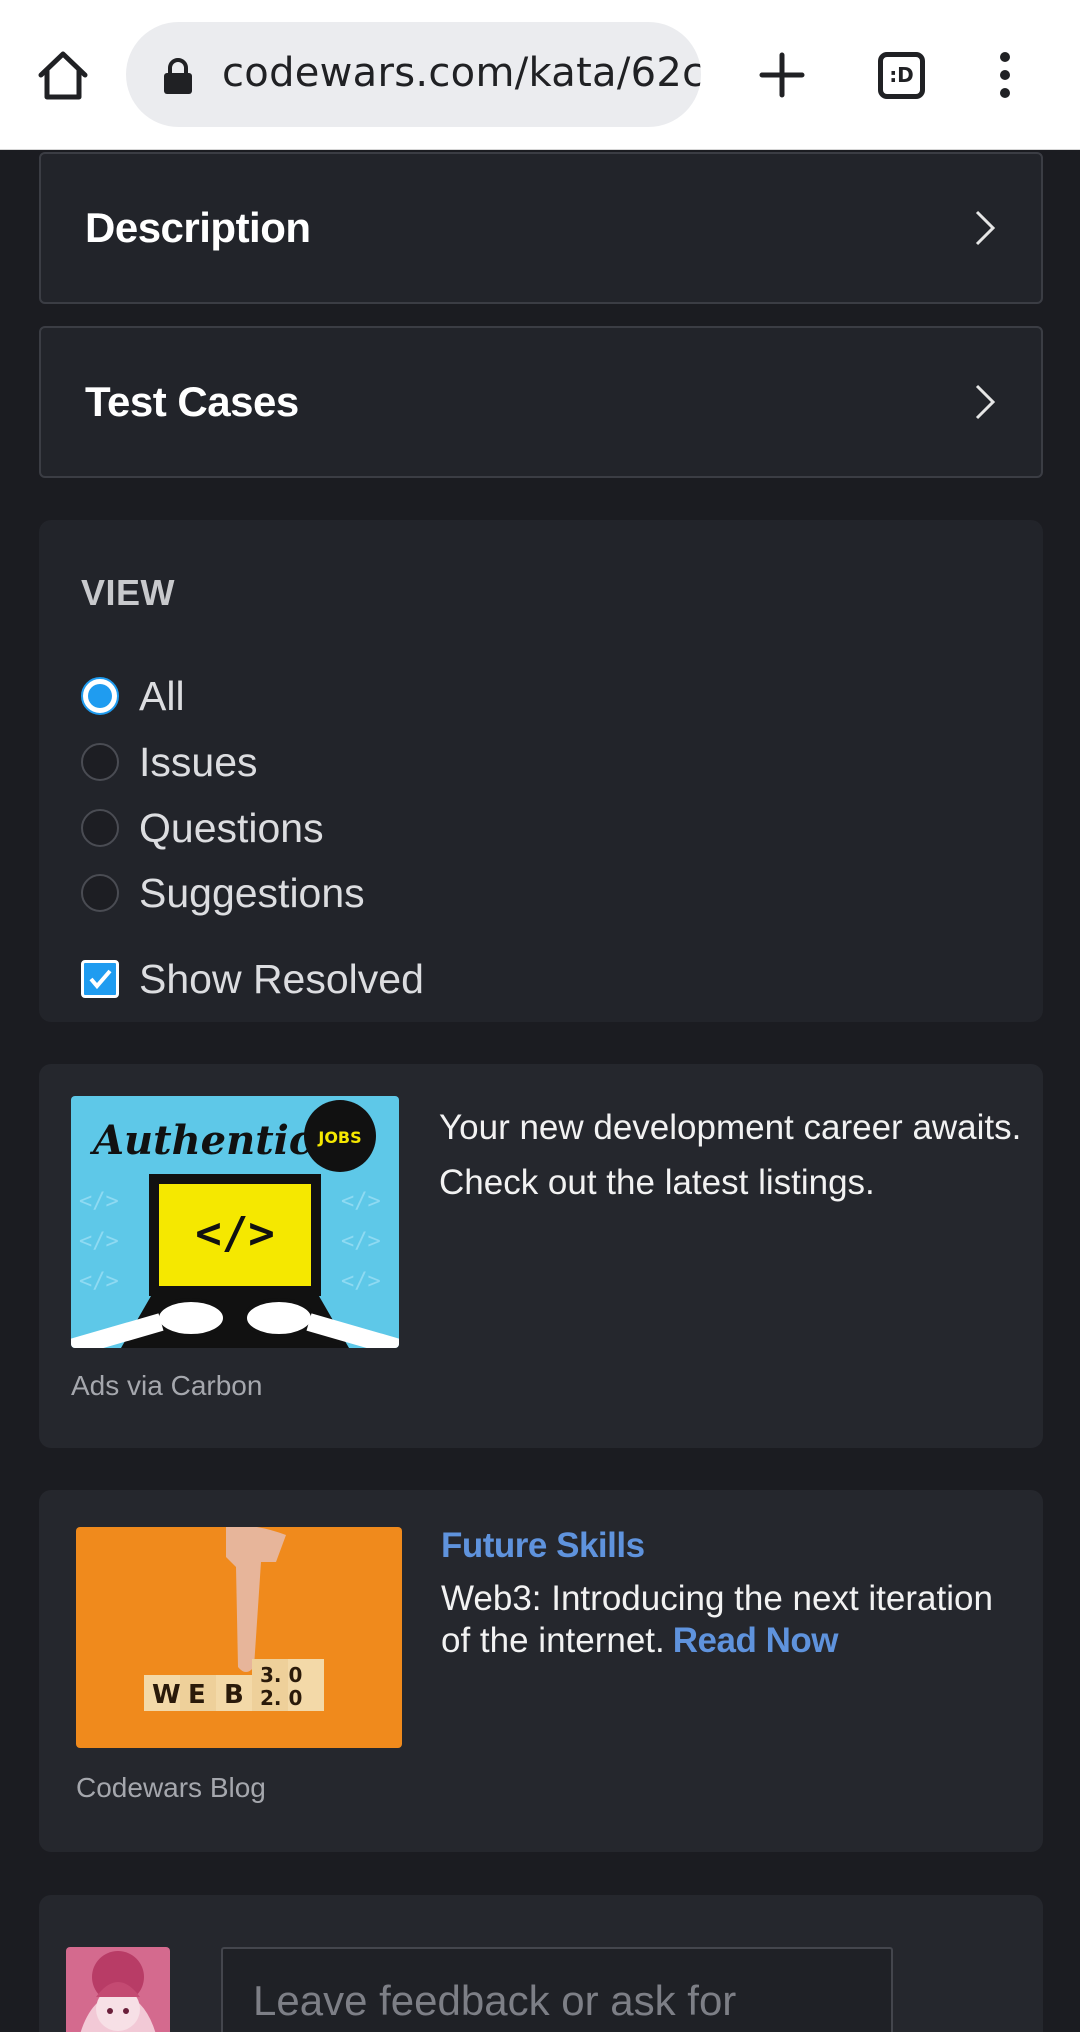 The width and height of the screenshot is (1080, 2032). I want to click on new-tab-icon, so click(782, 75).